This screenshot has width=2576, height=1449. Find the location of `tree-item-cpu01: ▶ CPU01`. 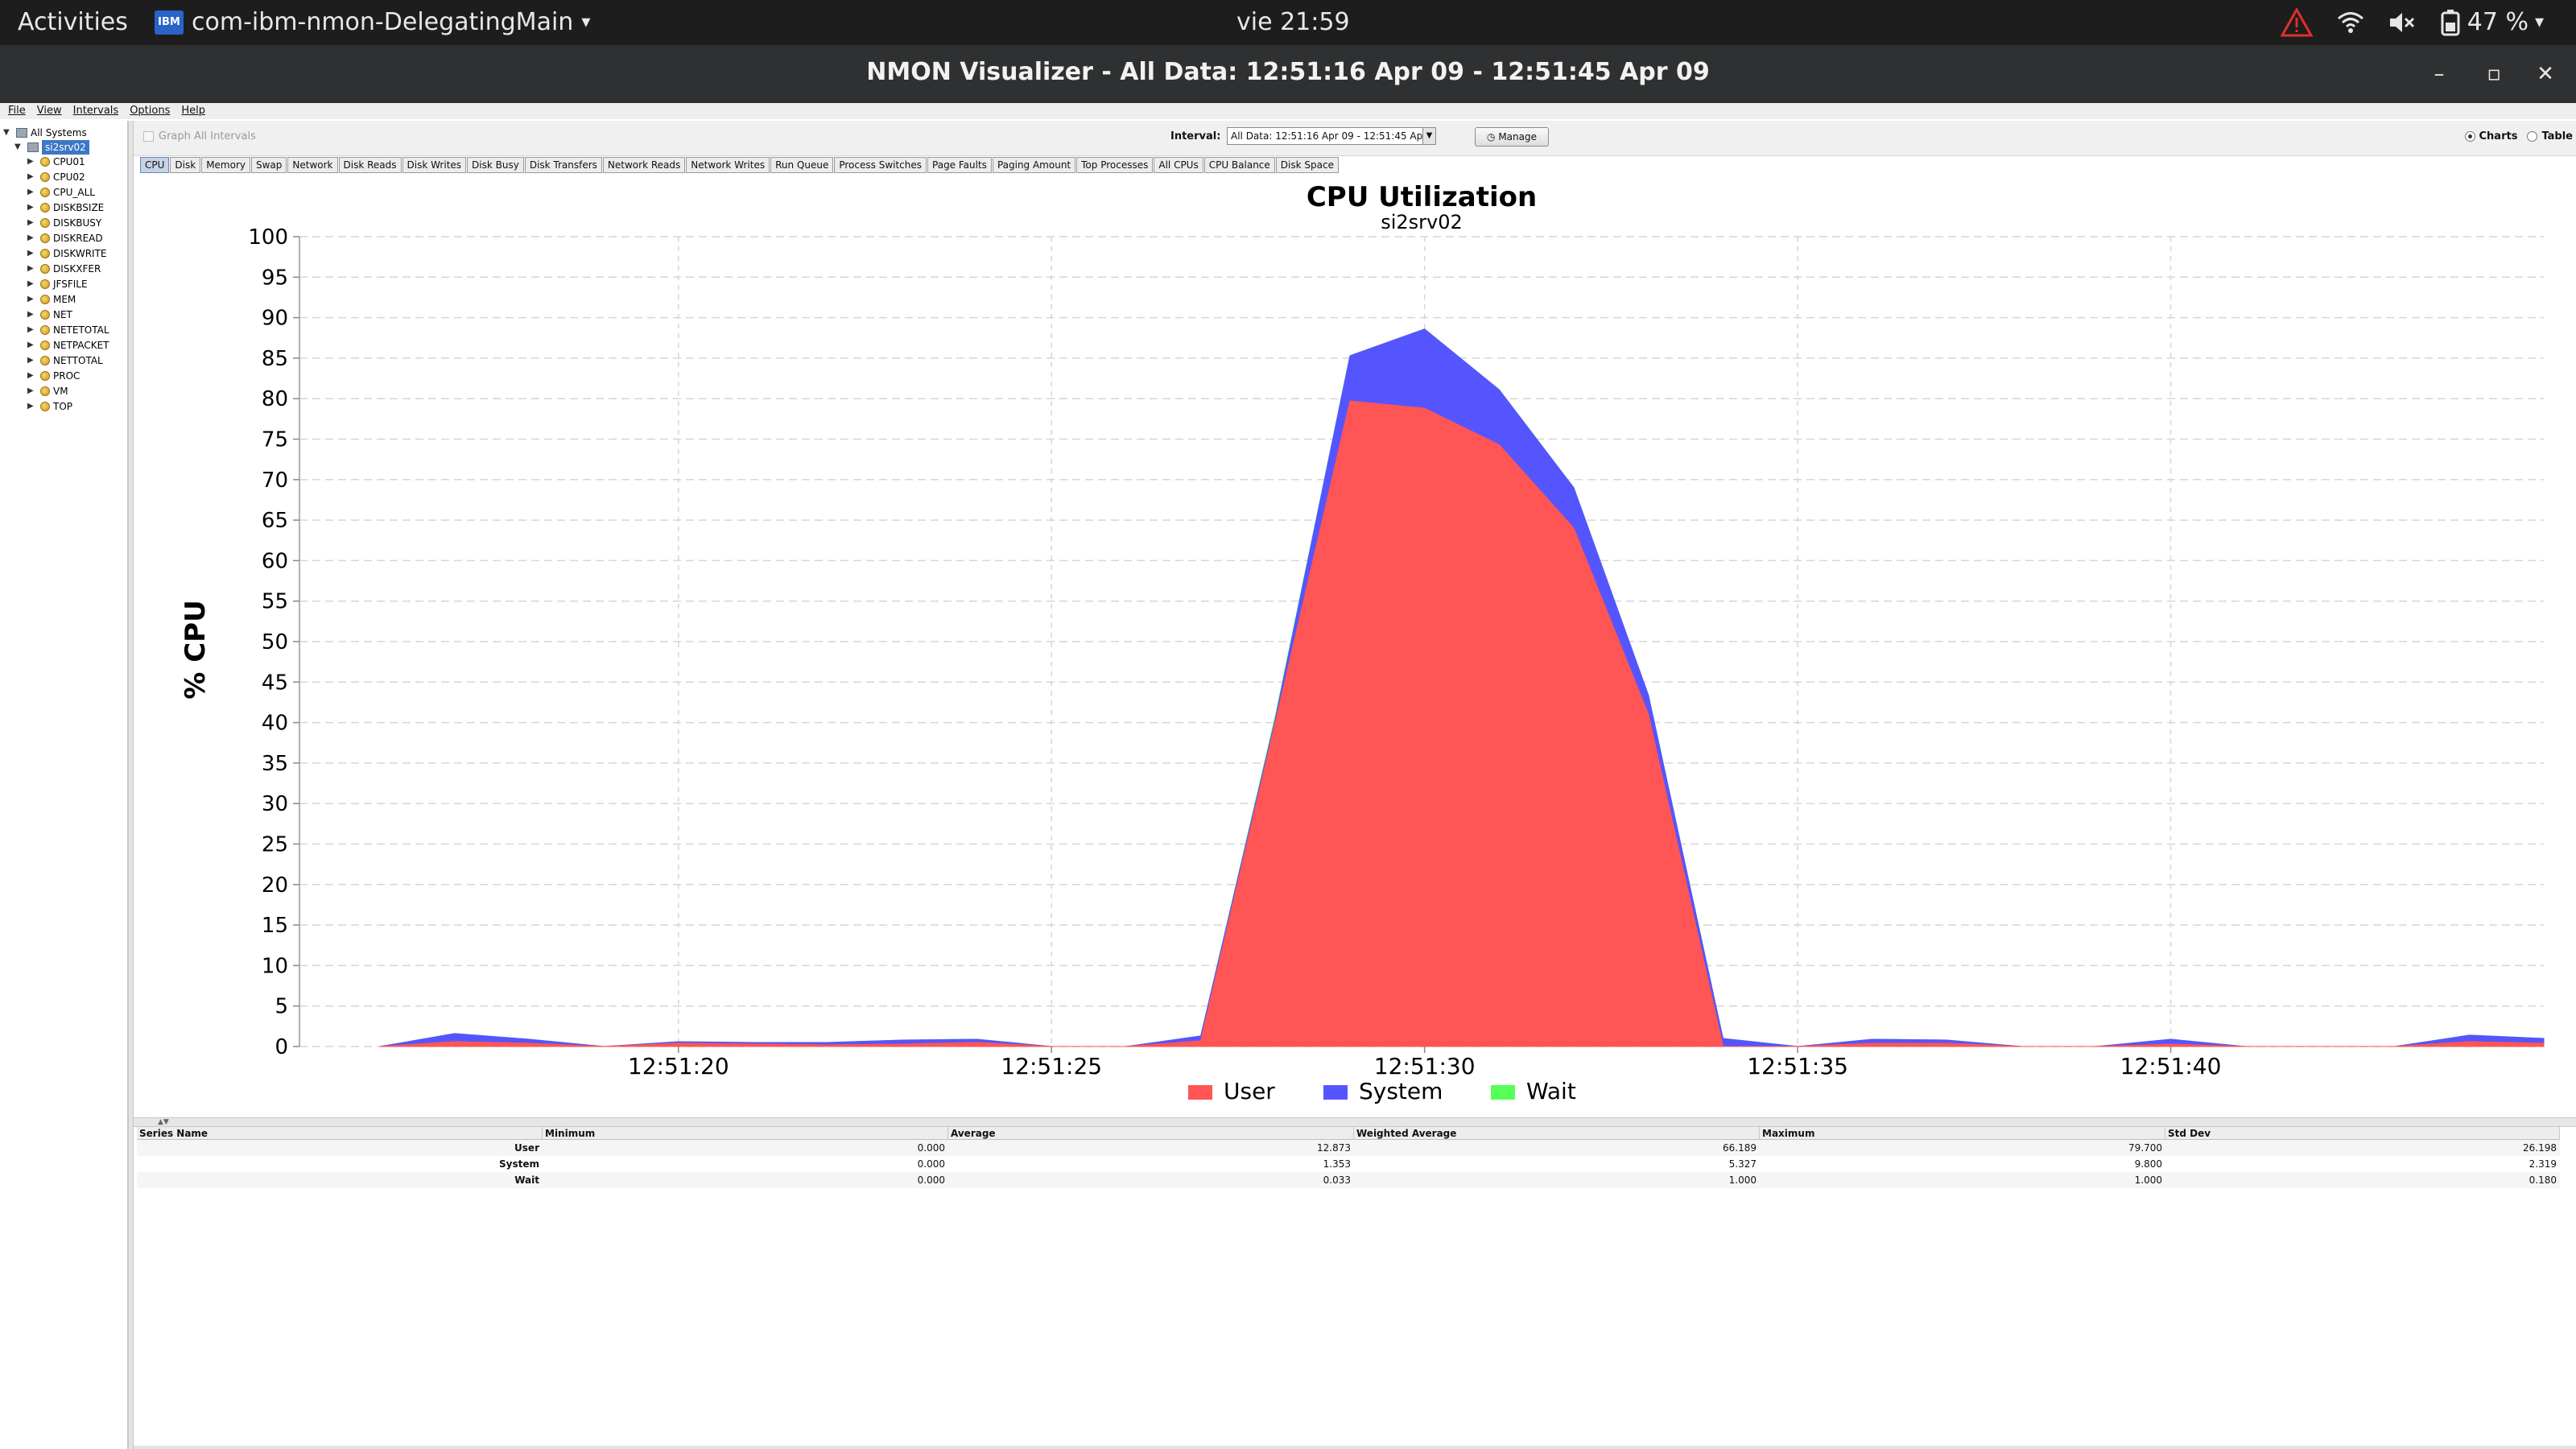

tree-item-cpu01: ▶ CPU01 is located at coordinates (56, 162).